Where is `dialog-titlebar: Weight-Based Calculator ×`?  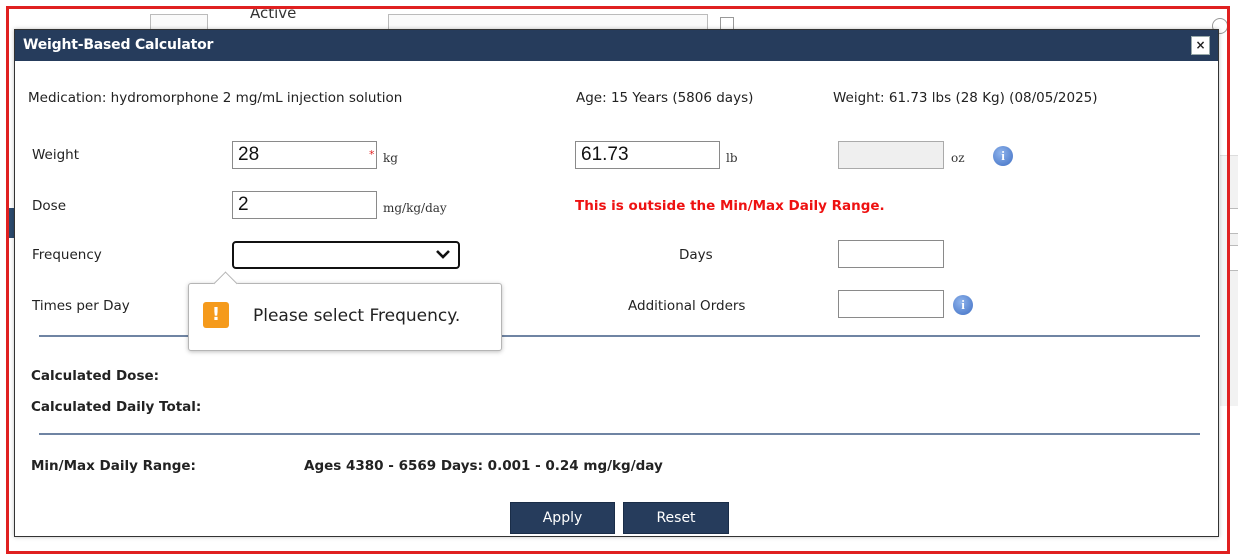
dialog-titlebar: Weight-Based Calculator × is located at coordinates (616, 45).